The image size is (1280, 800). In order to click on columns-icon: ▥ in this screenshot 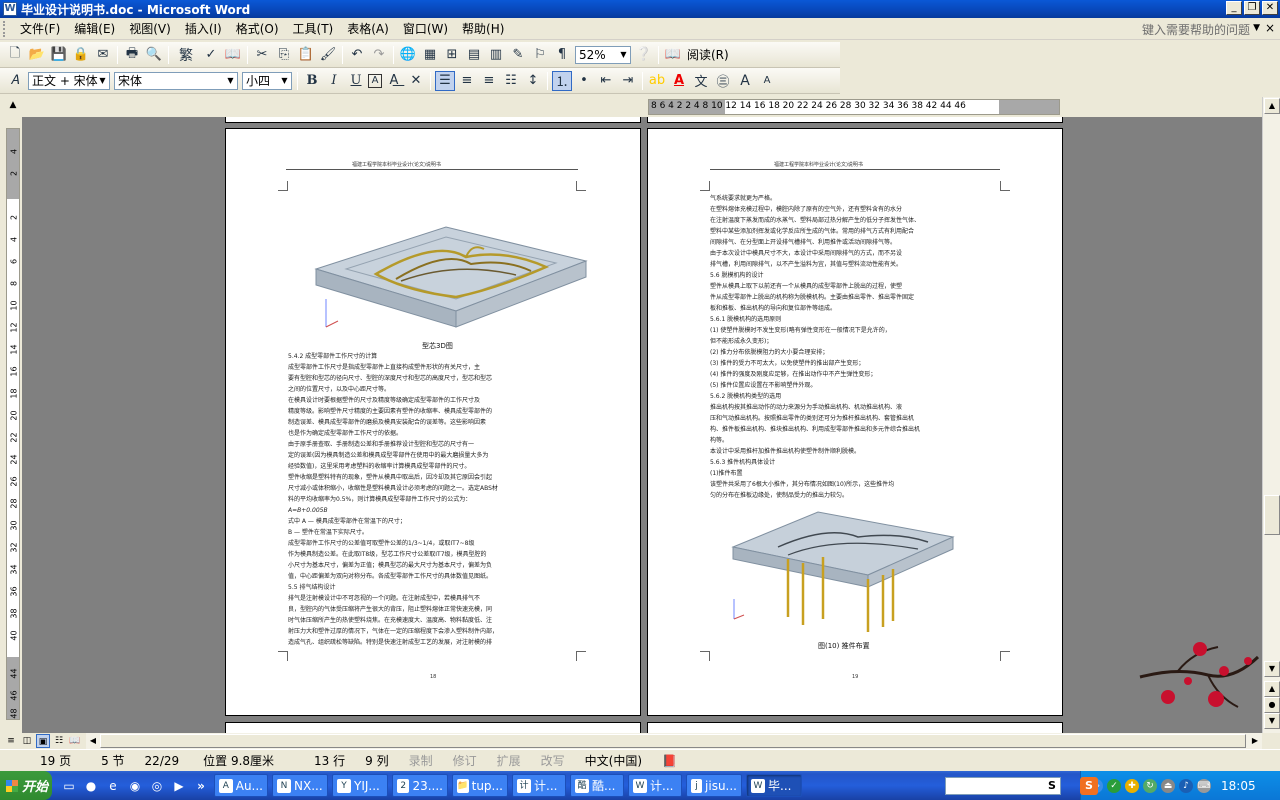, I will do `click(496, 55)`.